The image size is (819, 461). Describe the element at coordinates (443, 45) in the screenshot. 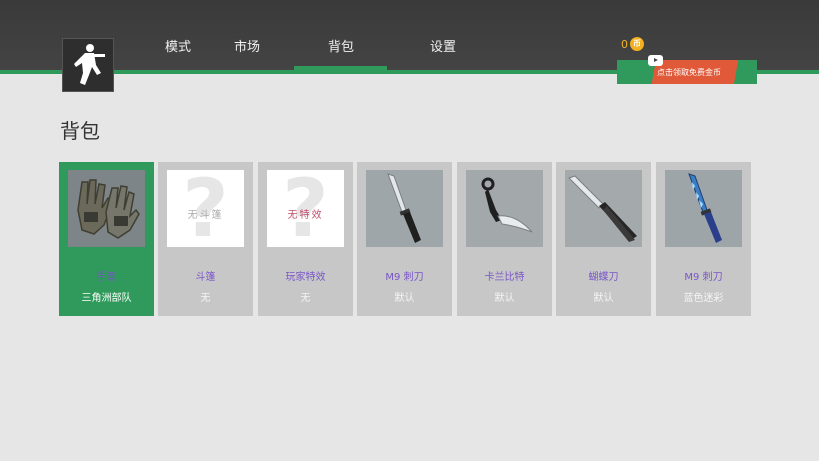

I see `nav-tab-settings: 设置` at that location.